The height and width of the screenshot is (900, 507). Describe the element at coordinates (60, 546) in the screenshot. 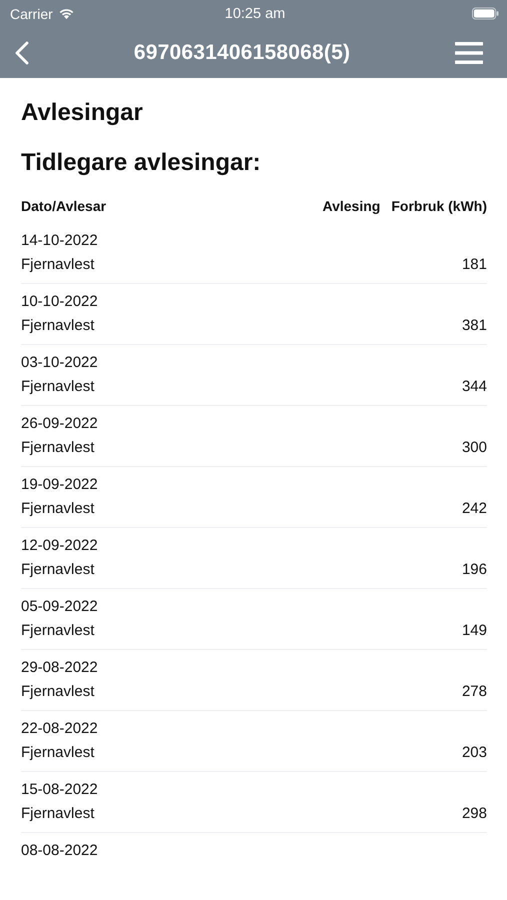

I see `table-cell-text: 12-09-2022` at that location.